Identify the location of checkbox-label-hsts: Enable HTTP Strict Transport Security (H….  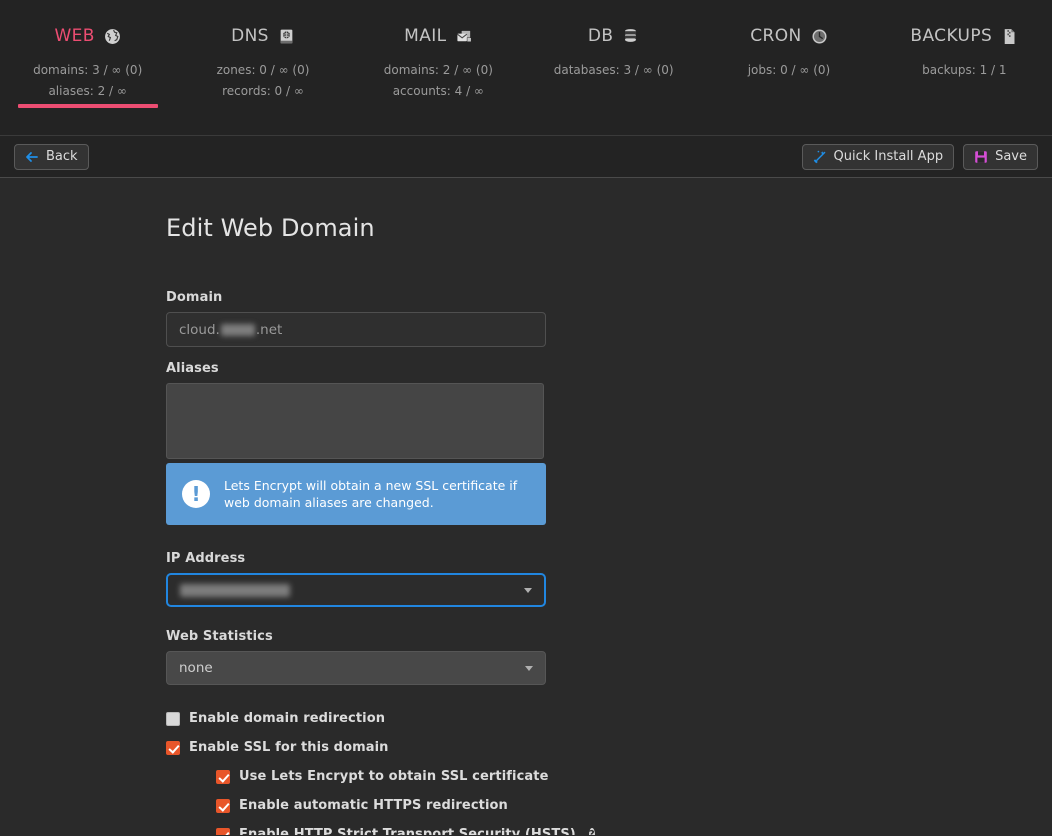
(407, 831).